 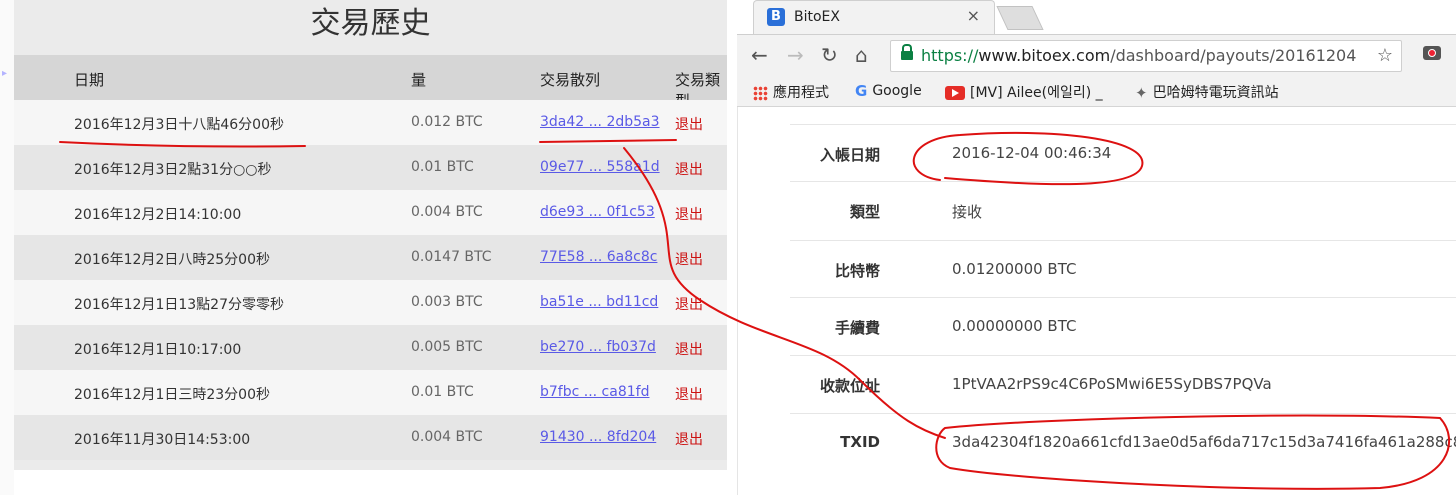 I want to click on detail-value: 0.01200000 BTC, so click(x=1014, y=269).